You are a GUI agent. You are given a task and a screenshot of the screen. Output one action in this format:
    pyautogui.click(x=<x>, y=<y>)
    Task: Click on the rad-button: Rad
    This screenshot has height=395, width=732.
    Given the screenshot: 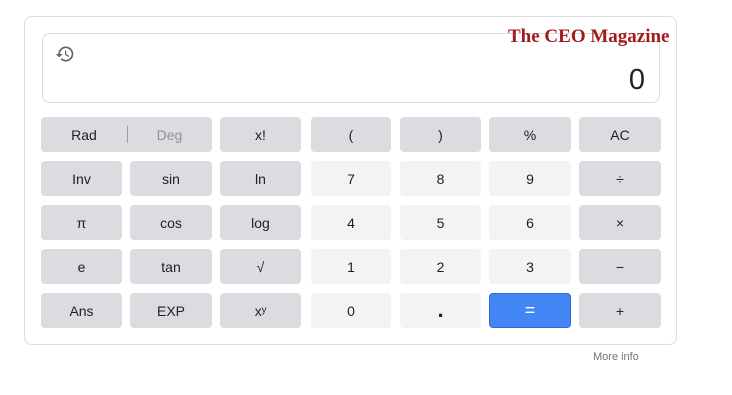 What is the action you would take?
    pyautogui.click(x=84, y=134)
    